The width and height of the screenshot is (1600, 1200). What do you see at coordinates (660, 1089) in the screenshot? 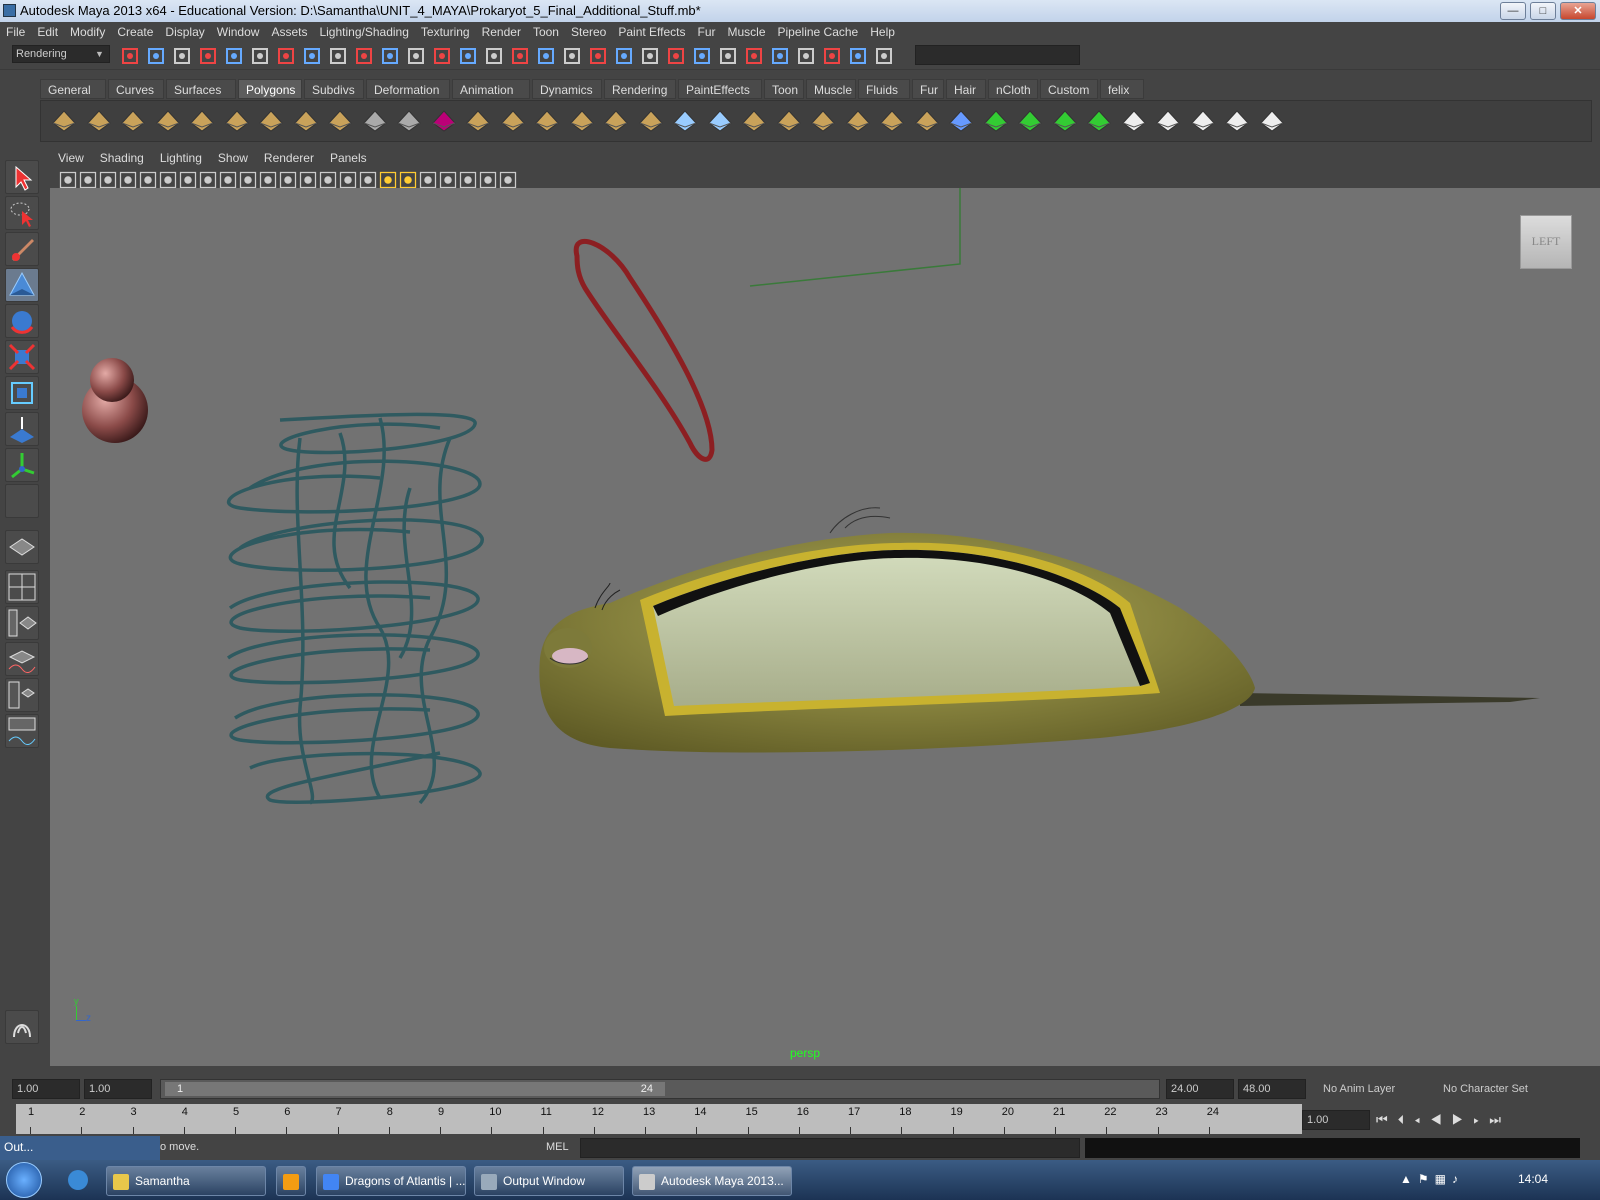
I see `range-slider-track: 1 24` at bounding box center [660, 1089].